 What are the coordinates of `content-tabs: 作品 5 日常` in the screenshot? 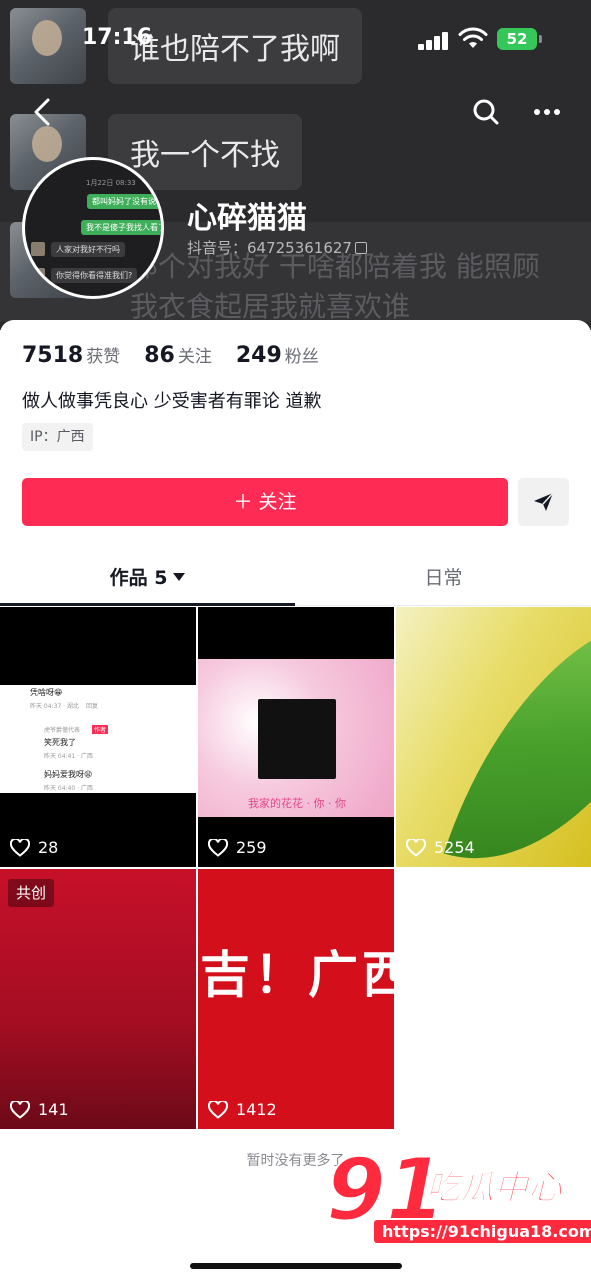 It's located at (295, 583).